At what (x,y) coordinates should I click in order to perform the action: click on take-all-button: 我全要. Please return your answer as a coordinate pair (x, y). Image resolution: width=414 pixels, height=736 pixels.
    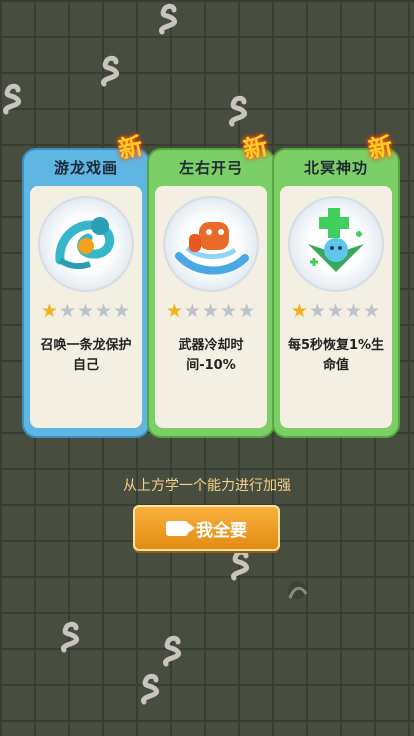
    Looking at the image, I should click on (206, 528).